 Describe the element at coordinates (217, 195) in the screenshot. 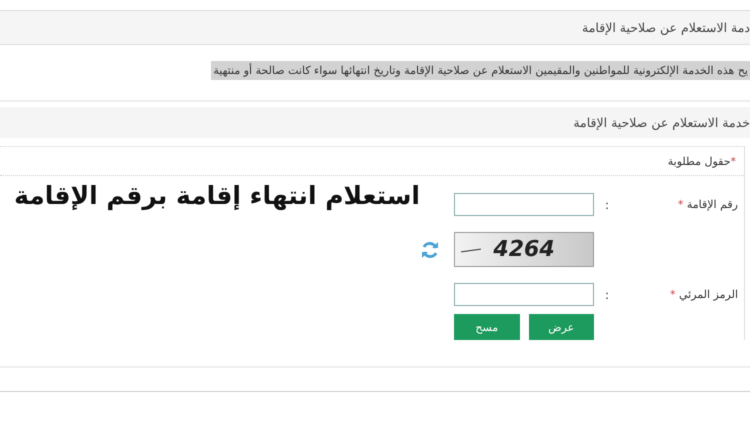

I see `overlay-heading: استعلام انتهاء إقامة برقم الإقامة` at that location.